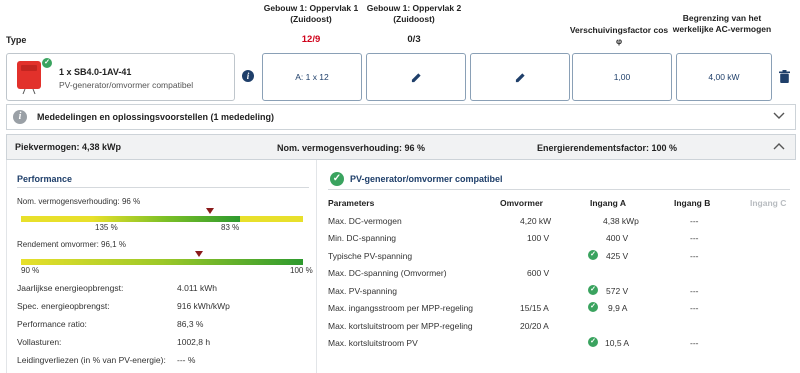  I want to click on col-ingang-c: Ingang C, so click(768, 203).